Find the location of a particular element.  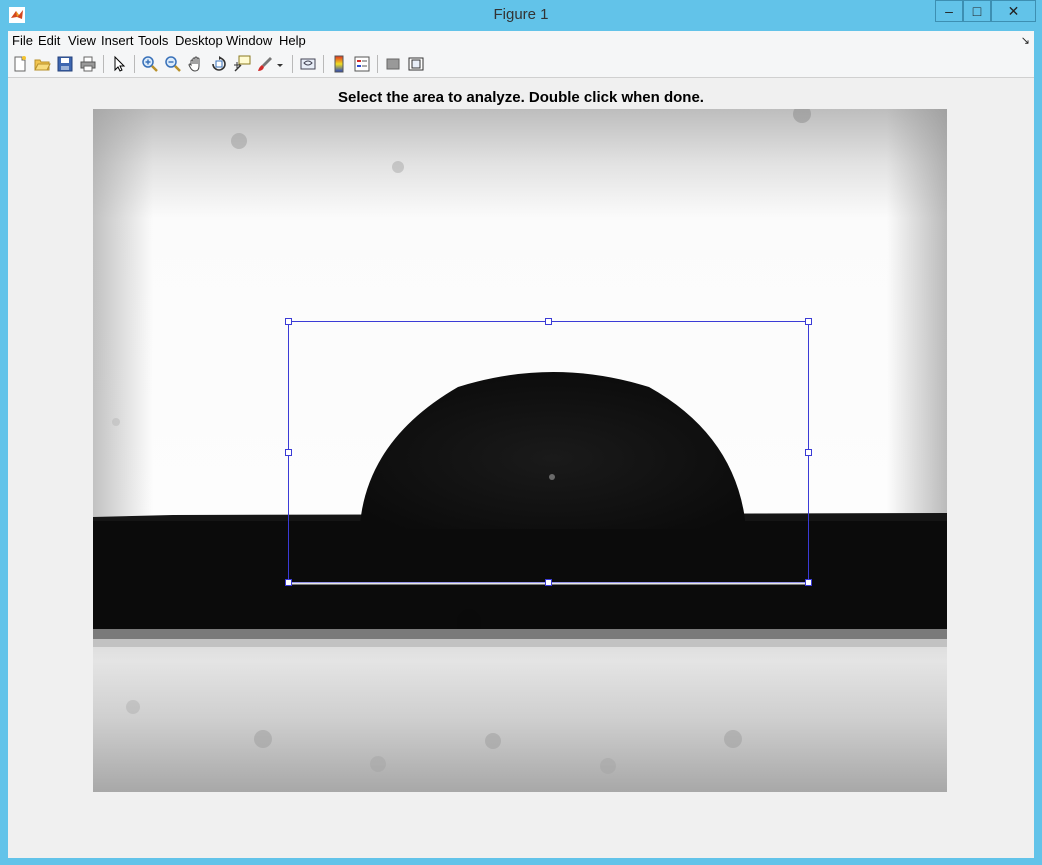

hide-plot-tools-icon is located at coordinates (393, 64).